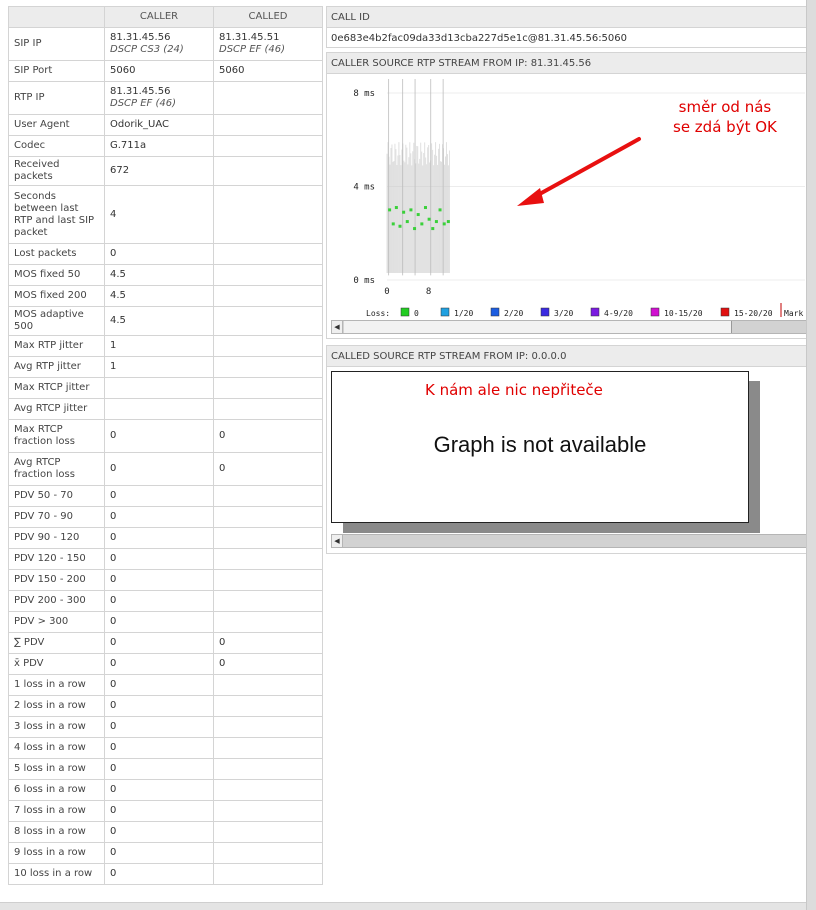 Image resolution: width=816 pixels, height=910 pixels. I want to click on table-row: PDV 90 - 120 0, so click(165, 538).